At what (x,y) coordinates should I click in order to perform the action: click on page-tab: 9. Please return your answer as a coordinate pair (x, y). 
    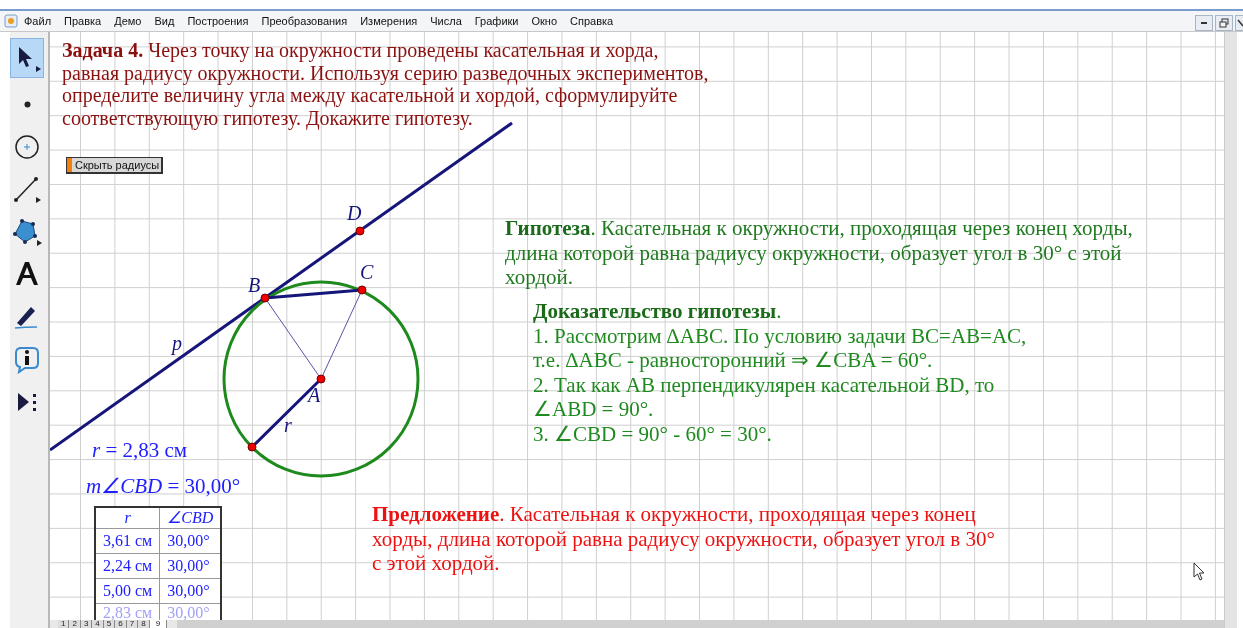
    Looking at the image, I should click on (158, 624).